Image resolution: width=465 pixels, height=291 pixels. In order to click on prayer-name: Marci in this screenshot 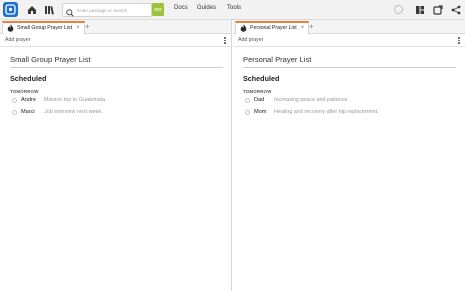, I will do `click(28, 112)`.